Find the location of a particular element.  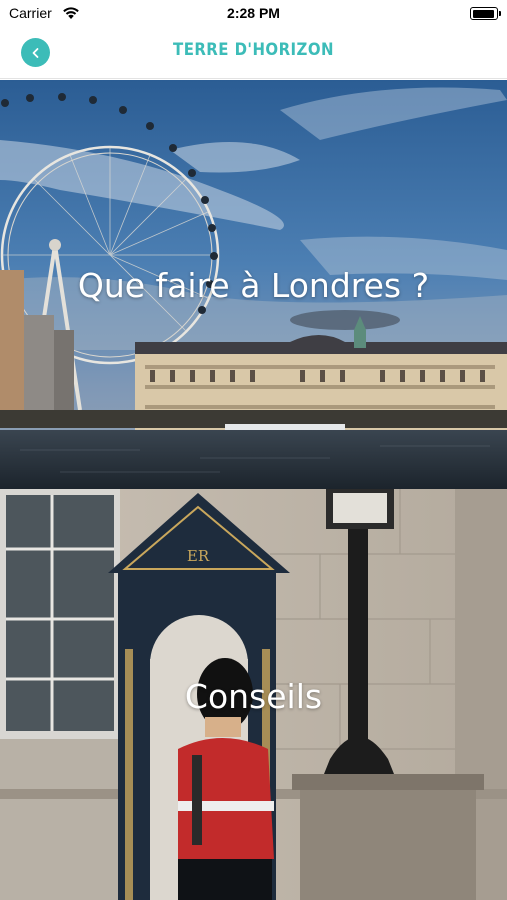

guard-box-monogram: ER is located at coordinates (198, 556).